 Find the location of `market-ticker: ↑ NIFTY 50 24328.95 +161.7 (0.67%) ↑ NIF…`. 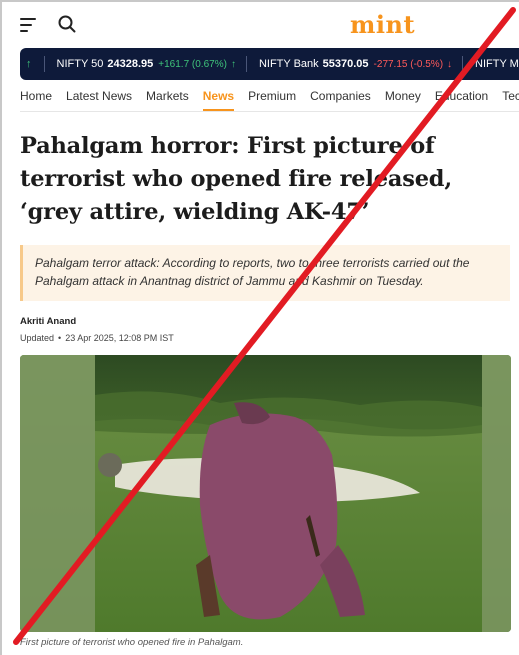

market-ticker: ↑ NIFTY 50 24328.95 +161.7 (0.67%) ↑ NIF… is located at coordinates (269, 64).